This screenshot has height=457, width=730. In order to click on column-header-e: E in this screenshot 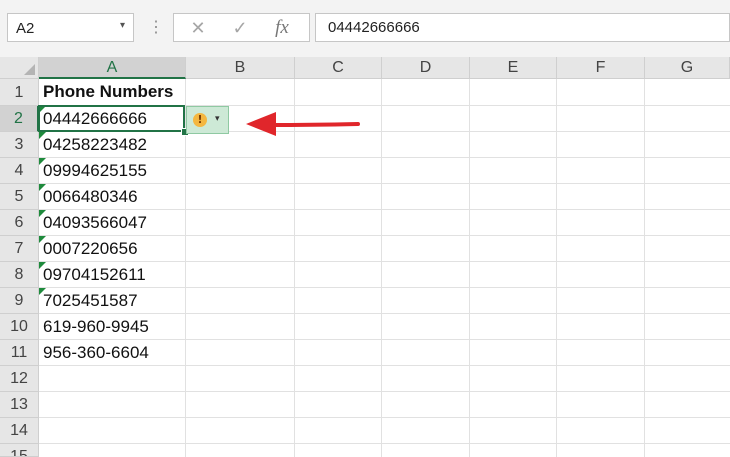, I will do `click(513, 68)`.